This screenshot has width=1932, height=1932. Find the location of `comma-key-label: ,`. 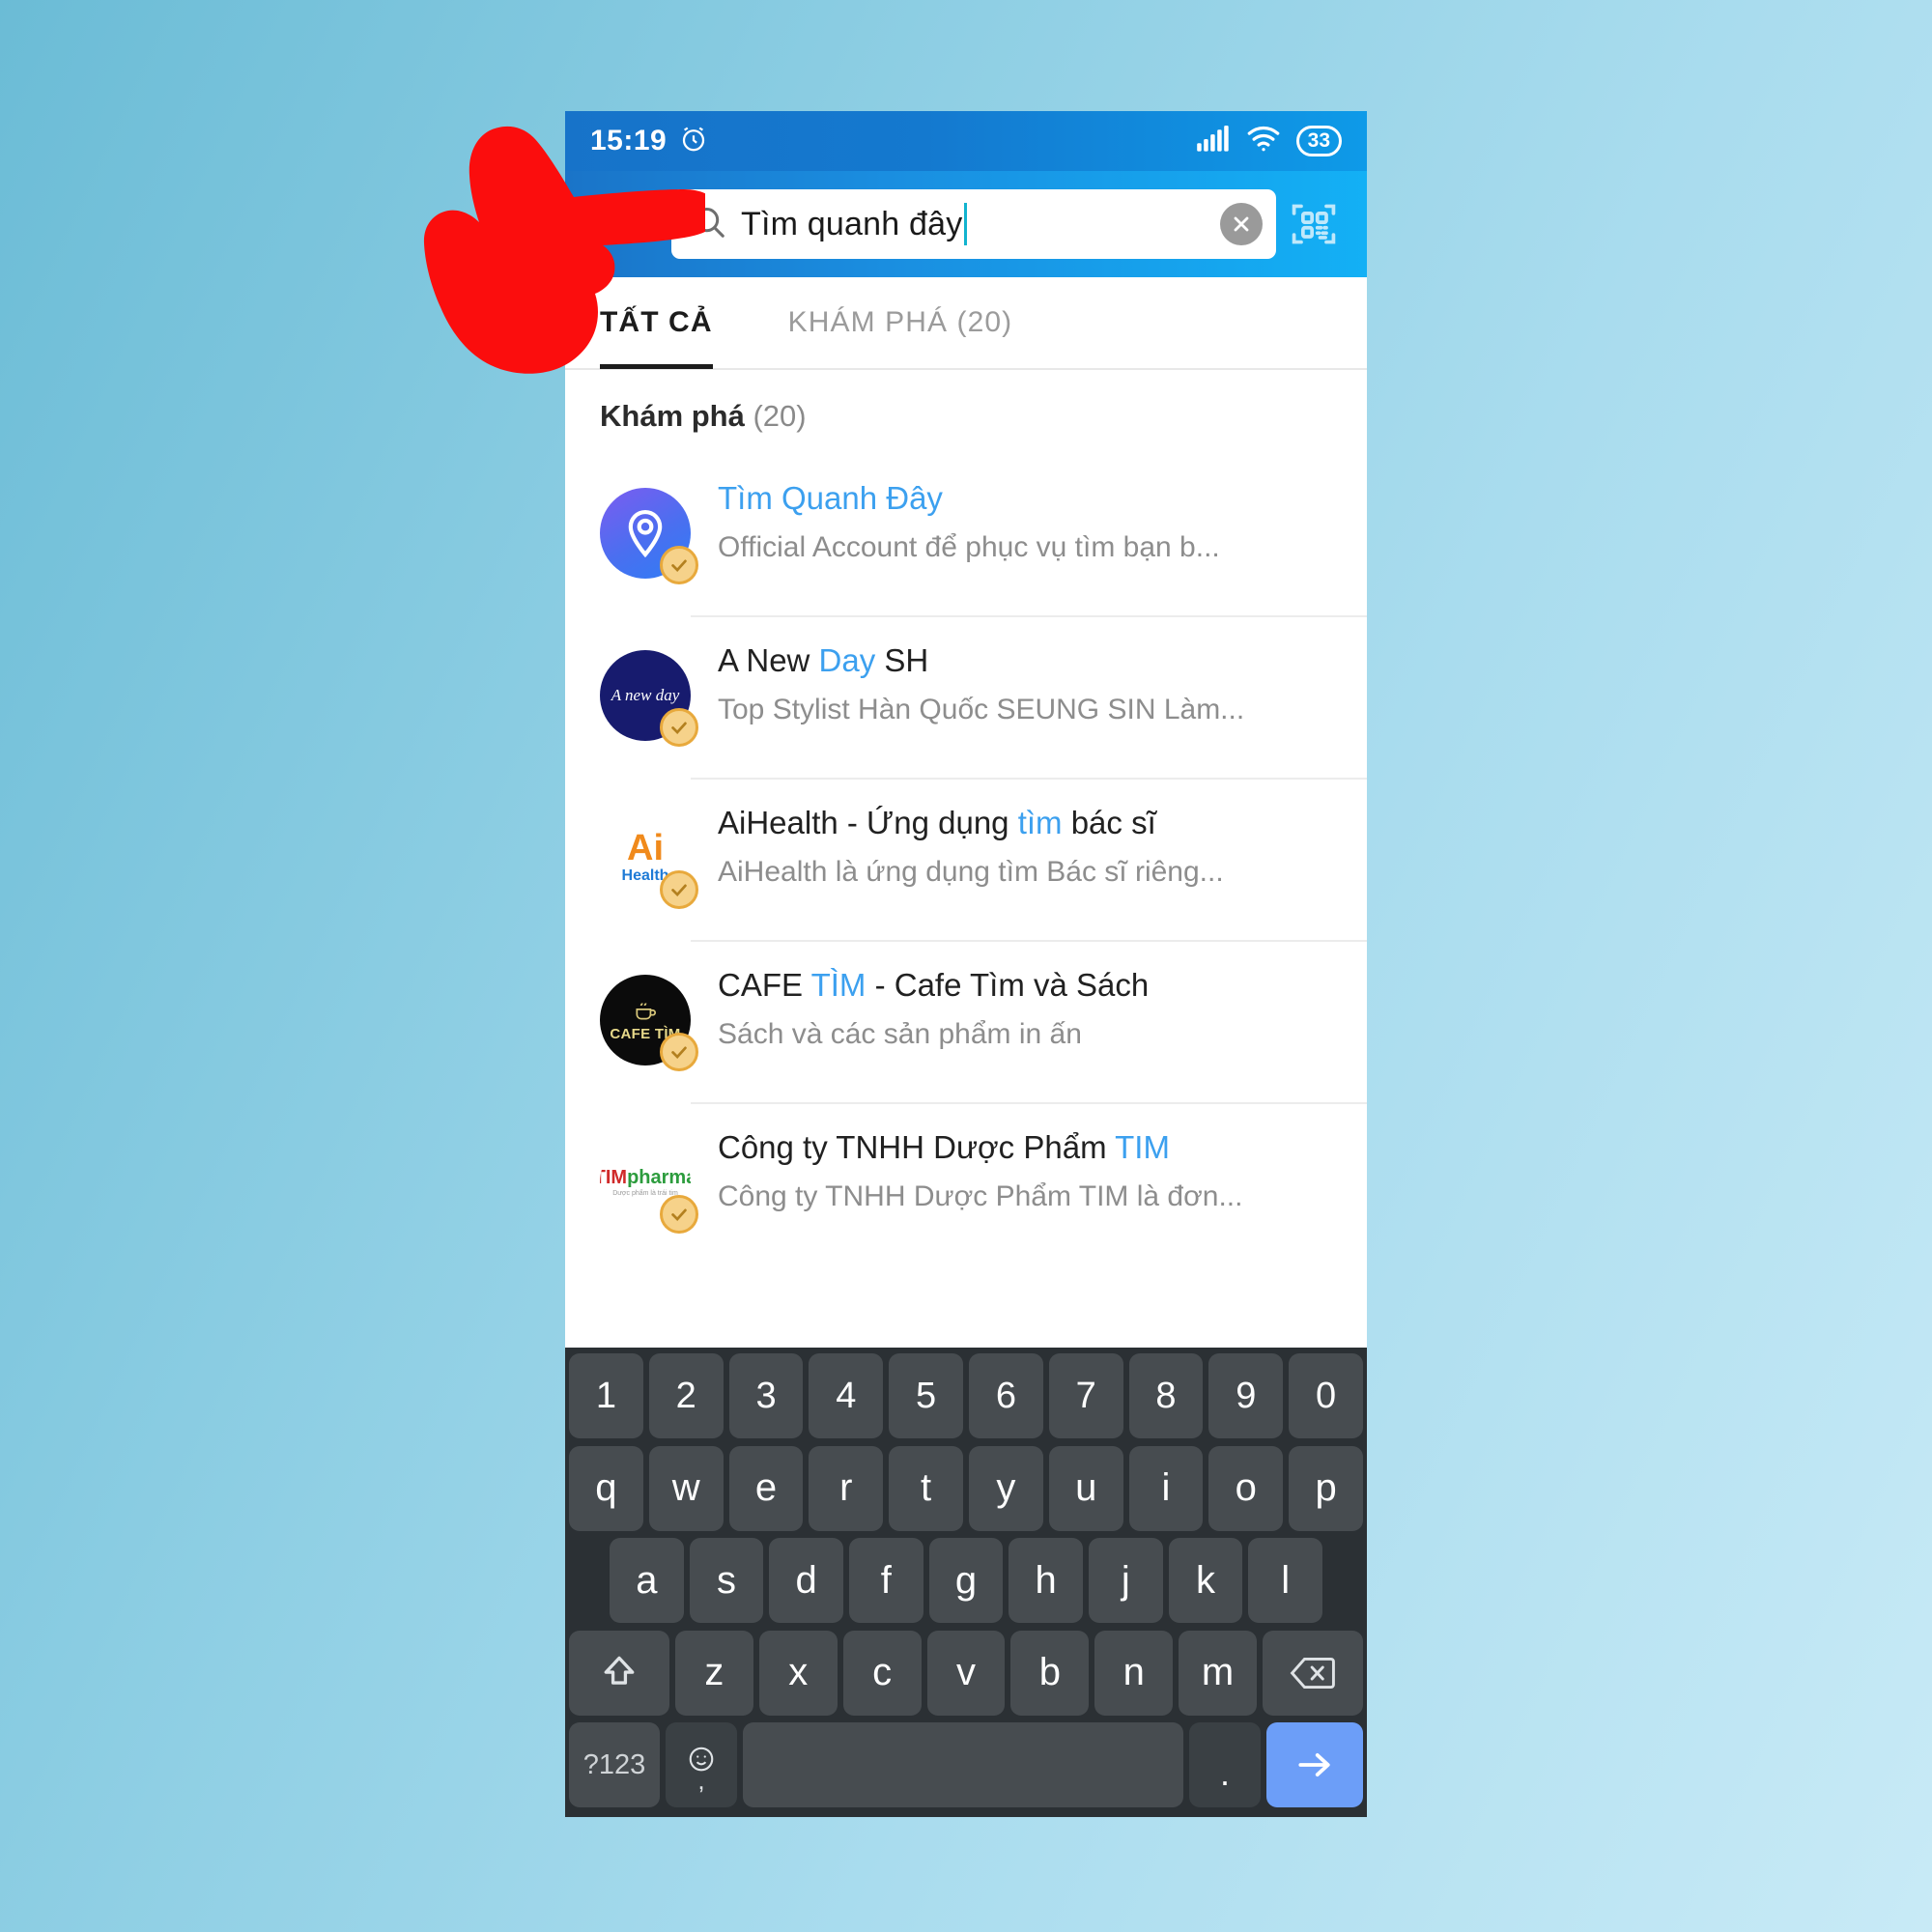

comma-key-label: , is located at coordinates (701, 1780).